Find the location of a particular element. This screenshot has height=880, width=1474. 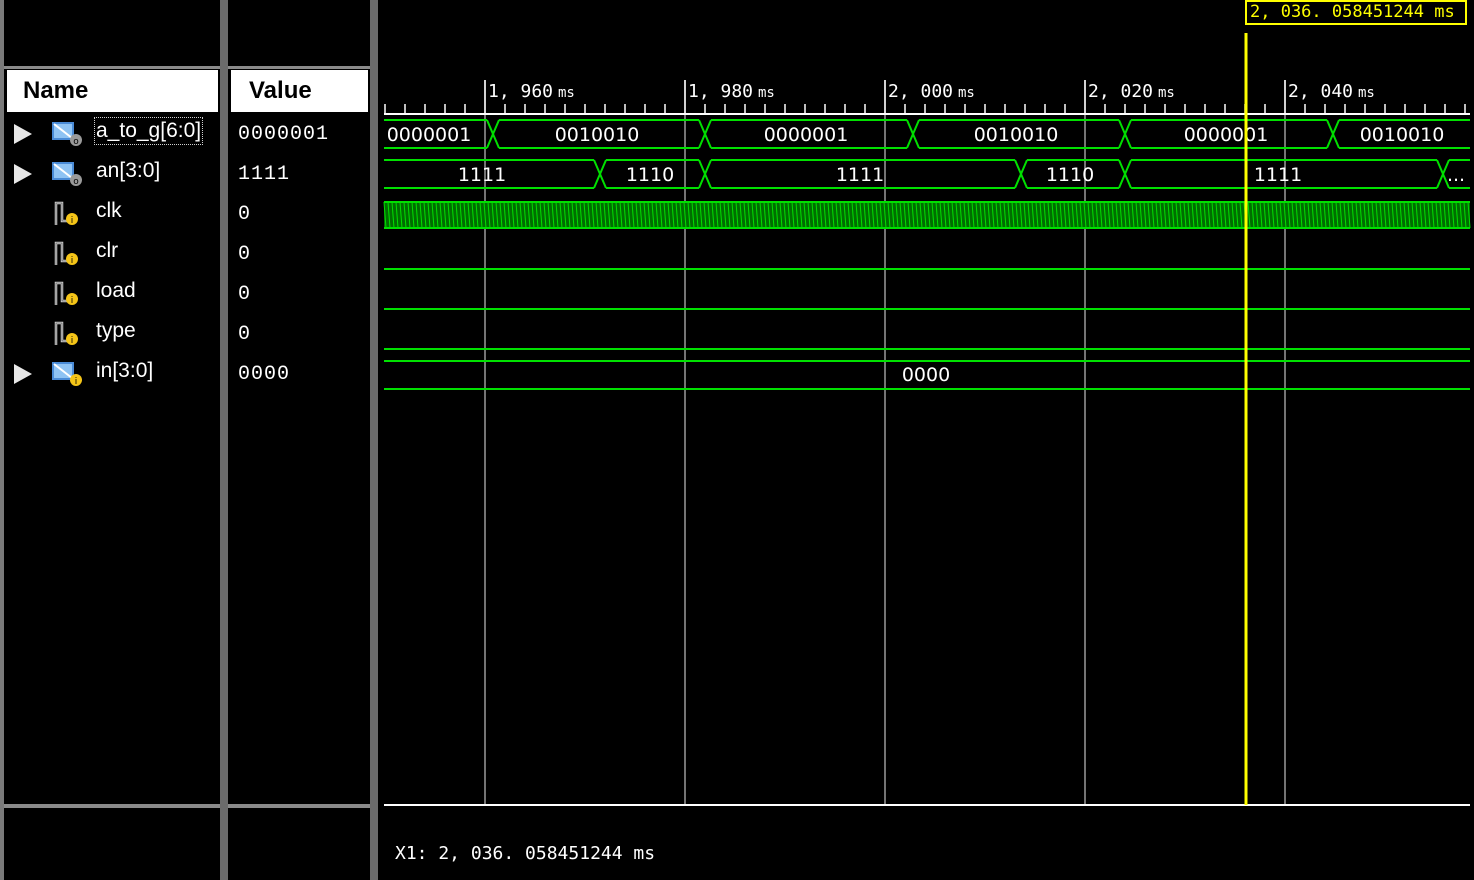

clk-wave is located at coordinates (927, 215).